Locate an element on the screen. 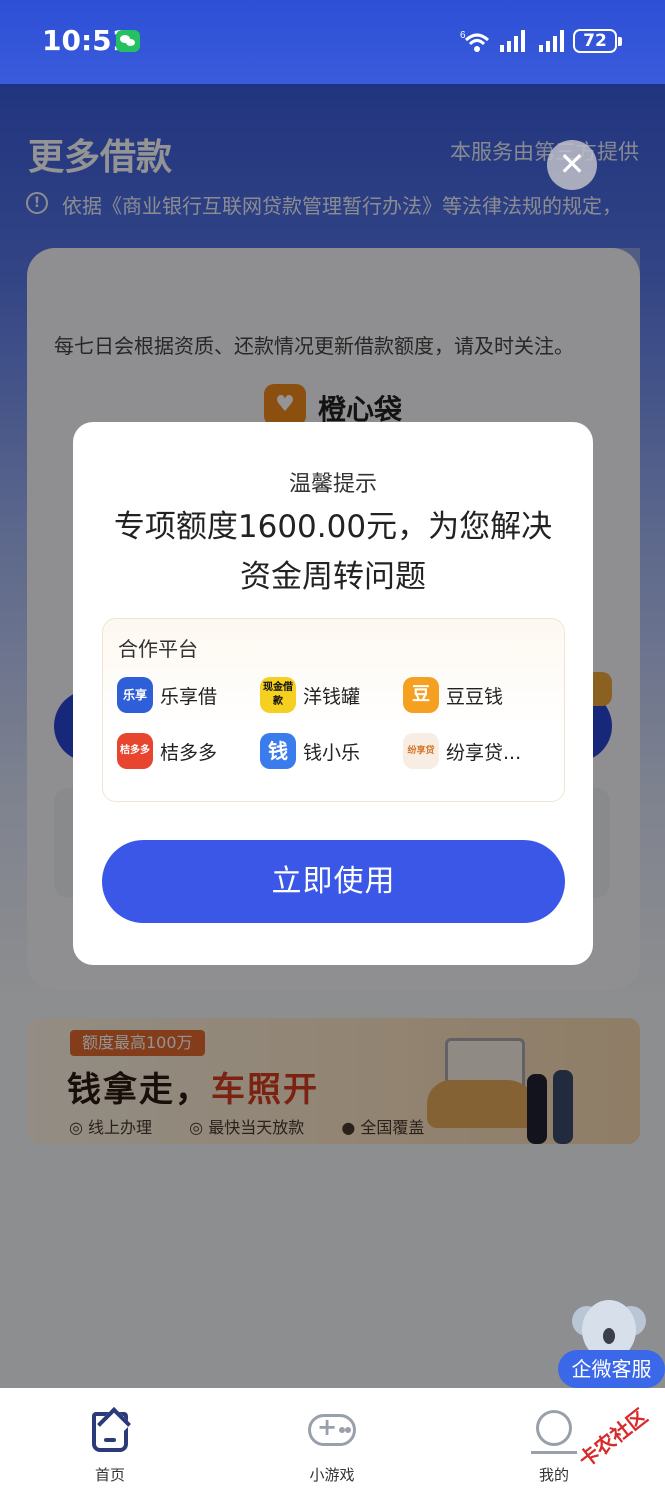  tab-home: 首页 is located at coordinates (110, 1444).